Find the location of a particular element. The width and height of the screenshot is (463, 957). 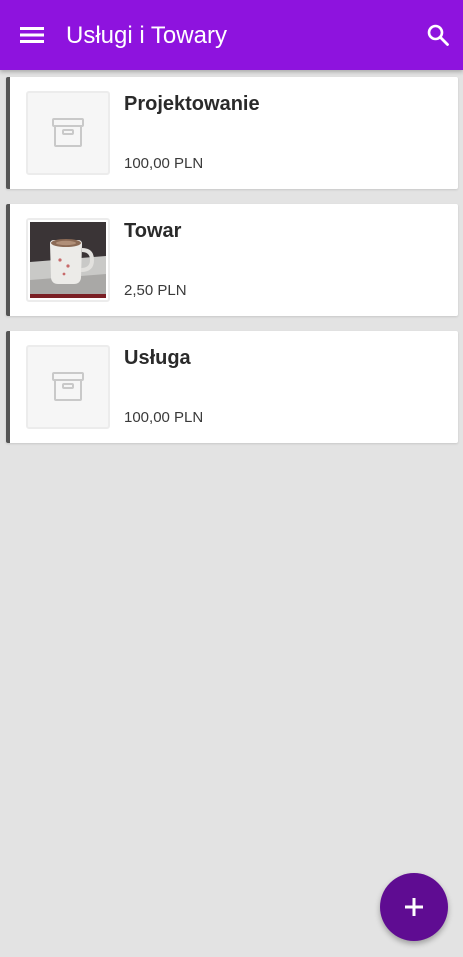

add-item-button is located at coordinates (414, 907).